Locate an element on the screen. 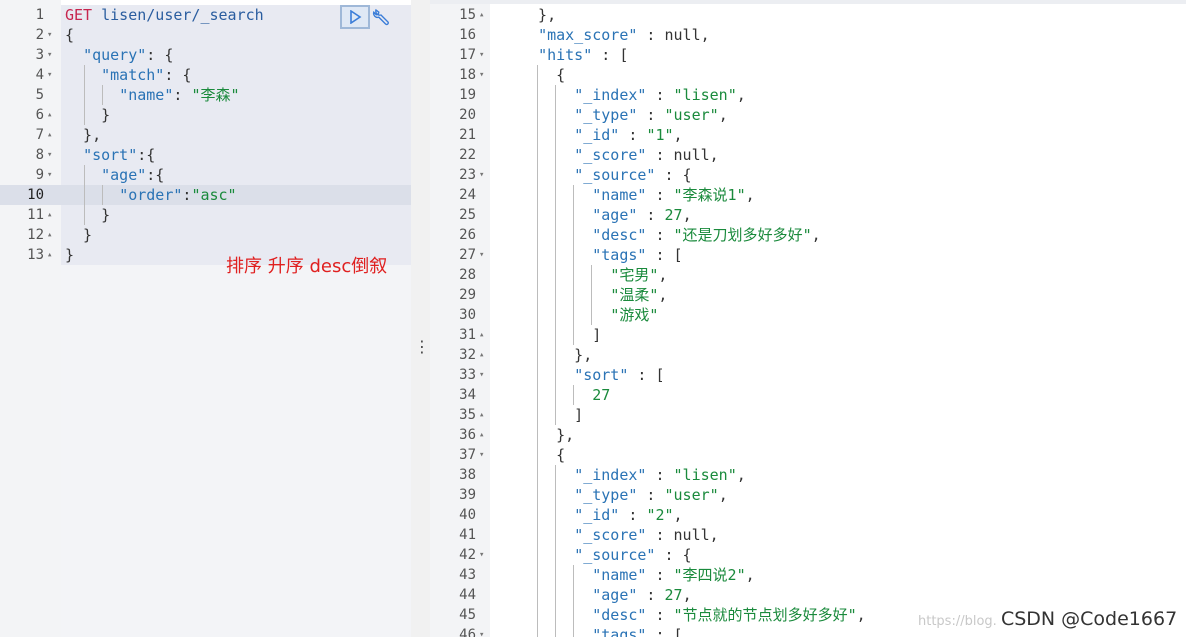 The width and height of the screenshot is (1186, 637). line-number: 12 is located at coordinates (35, 235).